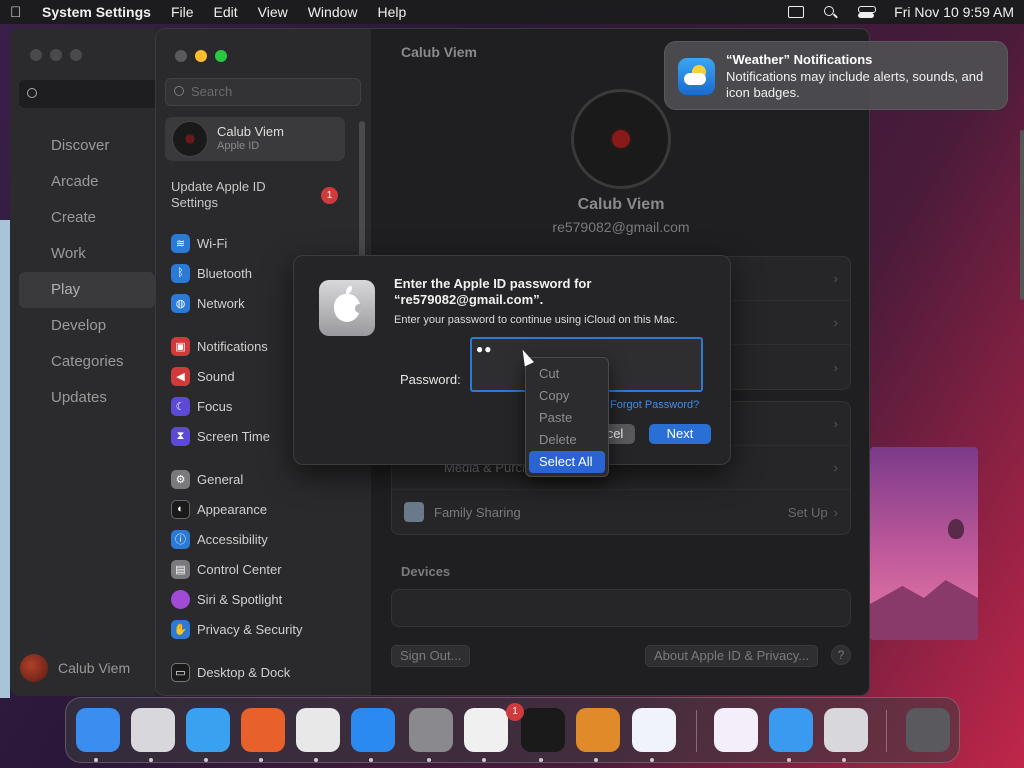  What do you see at coordinates (239, 569) in the screenshot?
I see `sidebar-item-label: Control Center` at bounding box center [239, 569].